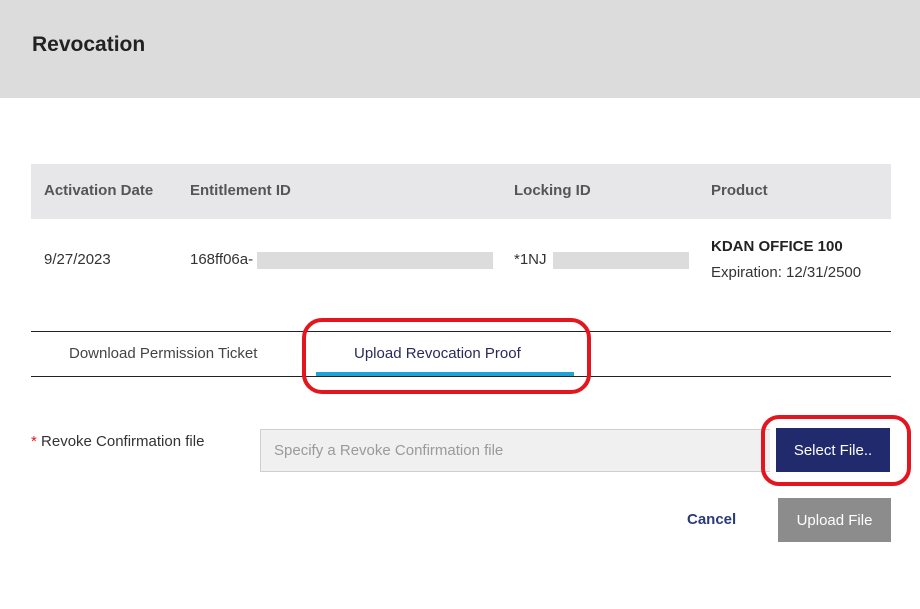 This screenshot has height=609, width=920. I want to click on select-file-button: Select File.., so click(833, 450).